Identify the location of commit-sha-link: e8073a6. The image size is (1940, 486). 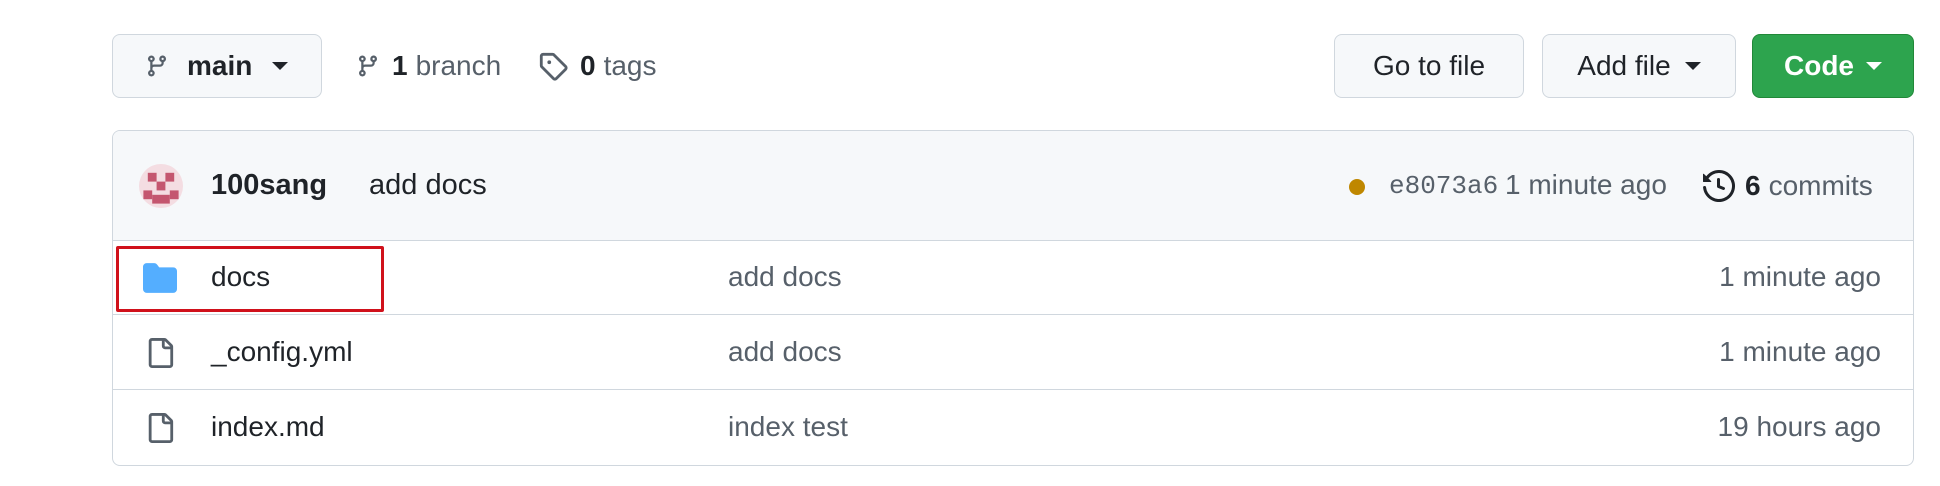
(1443, 186).